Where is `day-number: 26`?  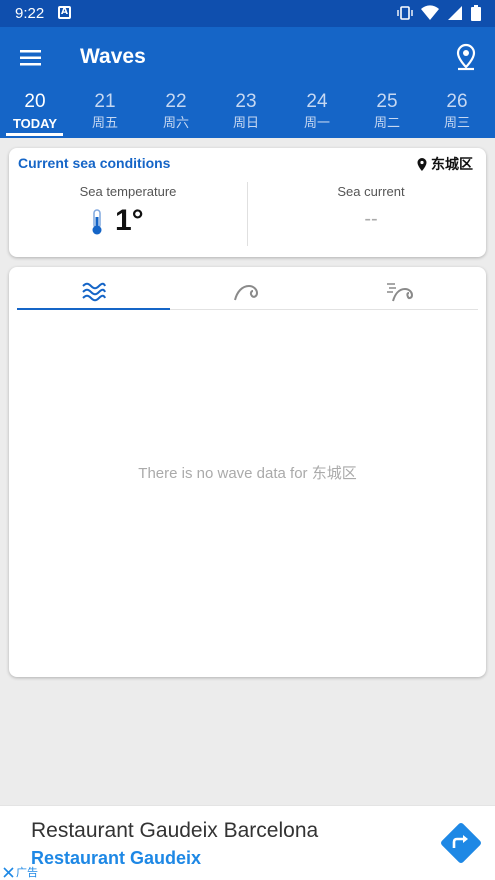
day-number: 26 is located at coordinates (457, 101).